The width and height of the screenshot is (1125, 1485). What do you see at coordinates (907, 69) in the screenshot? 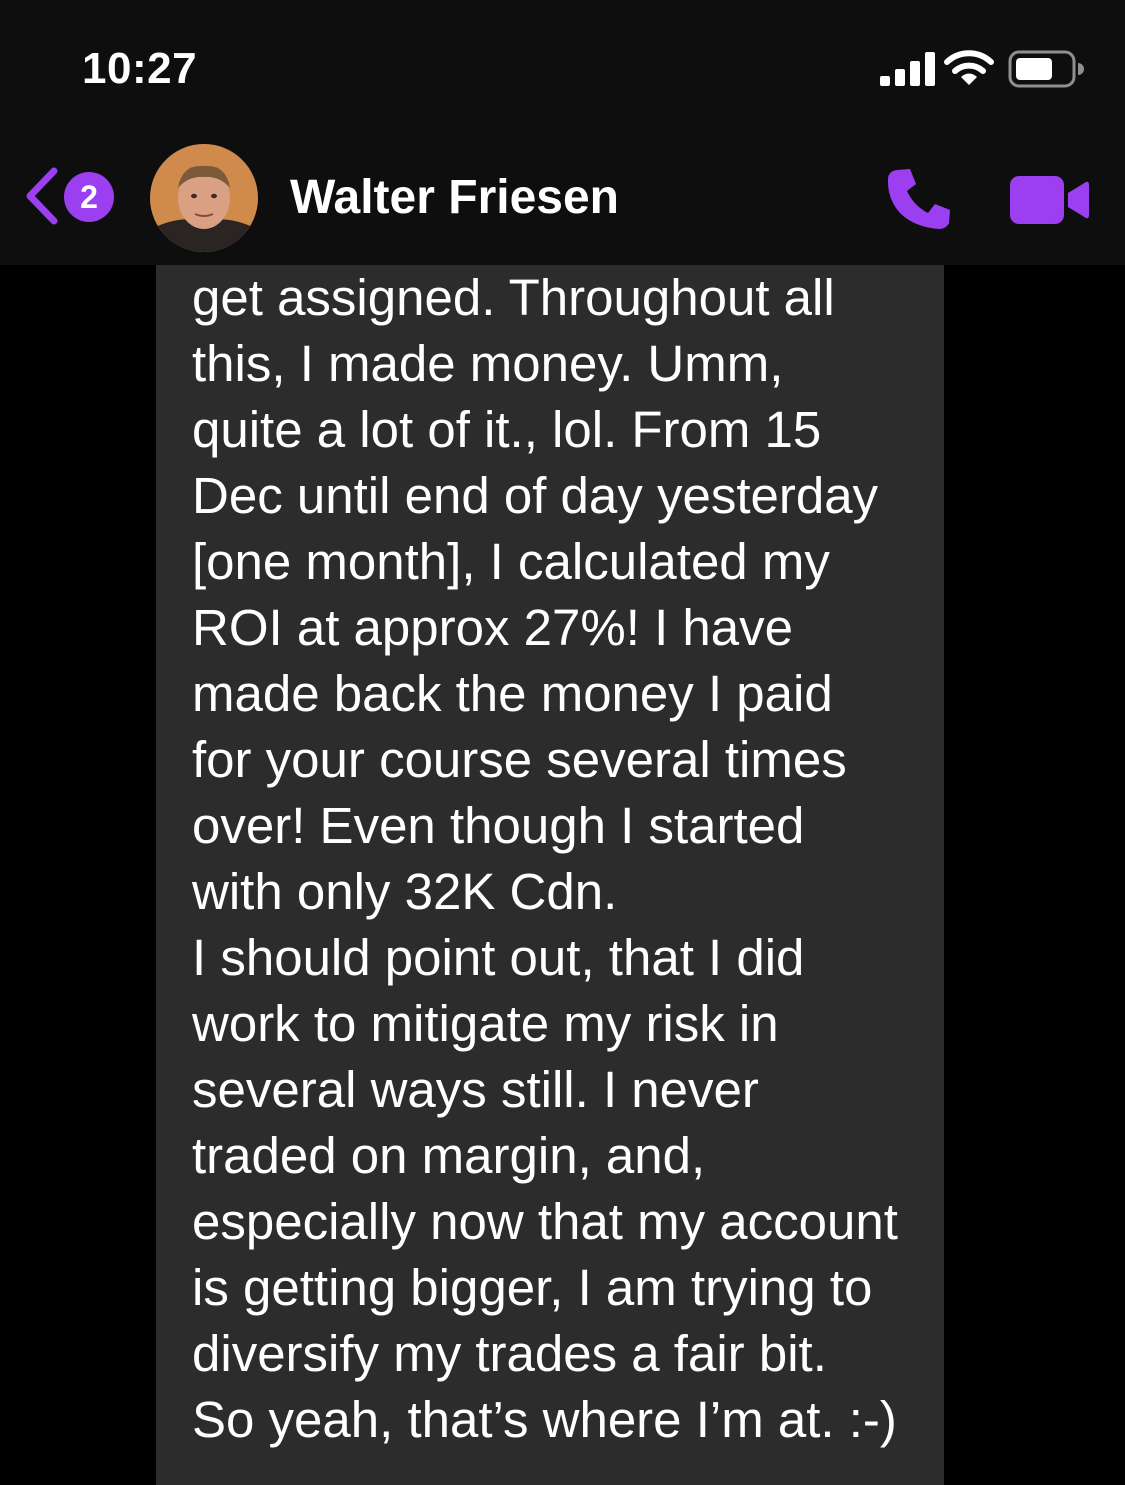
I see `cellular-signal-icon` at bounding box center [907, 69].